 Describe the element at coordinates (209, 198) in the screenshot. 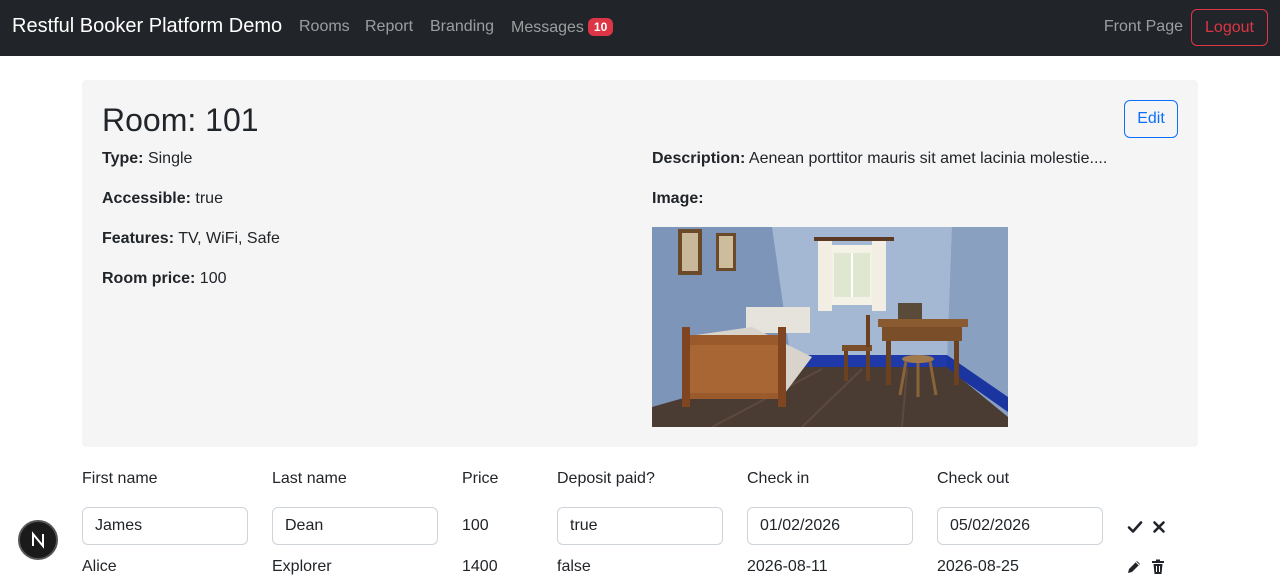

I see `room-accessible-value: true` at that location.